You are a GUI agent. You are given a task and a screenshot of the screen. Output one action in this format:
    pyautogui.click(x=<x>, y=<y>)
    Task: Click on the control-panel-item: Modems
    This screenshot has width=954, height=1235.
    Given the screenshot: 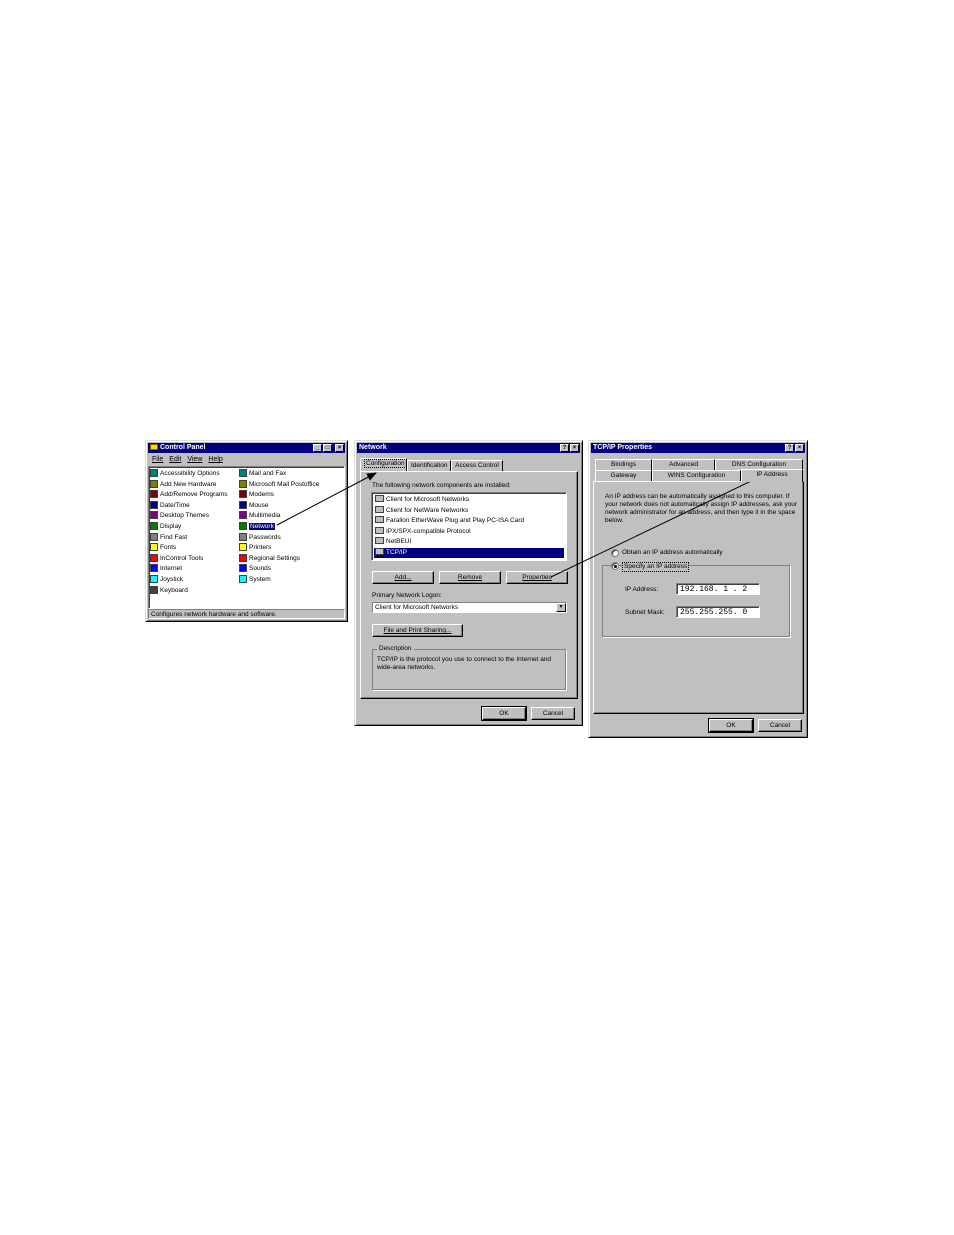 What is the action you would take?
    pyautogui.click(x=256, y=495)
    